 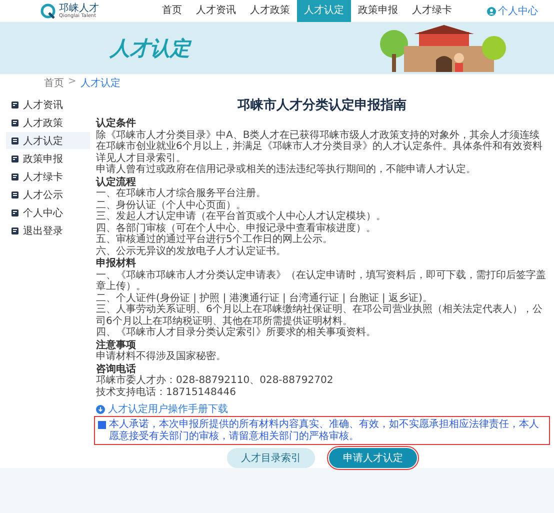 What do you see at coordinates (161, 356) in the screenshot?
I see `paragraph: 申请材料不得涉及国家秘密。` at bounding box center [161, 356].